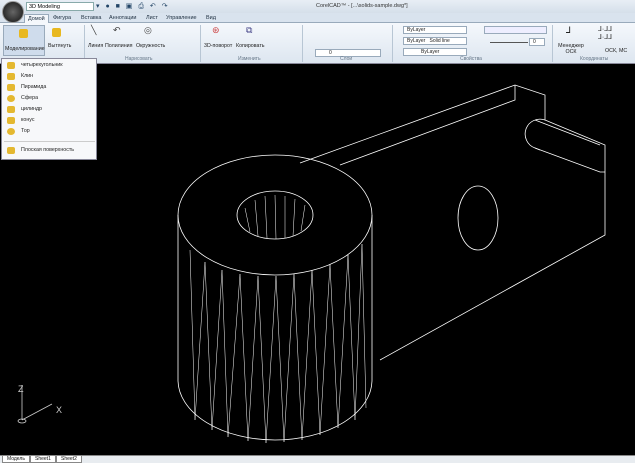 The image size is (635, 463). I want to click on menu-item-pyramid: Пирамида, so click(49, 87).